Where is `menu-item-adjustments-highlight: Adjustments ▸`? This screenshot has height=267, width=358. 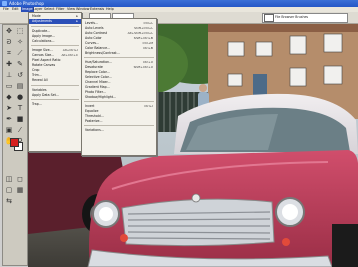
menu-item-adjustments-highlight: Adjustments ▸ is located at coordinates (55, 21).